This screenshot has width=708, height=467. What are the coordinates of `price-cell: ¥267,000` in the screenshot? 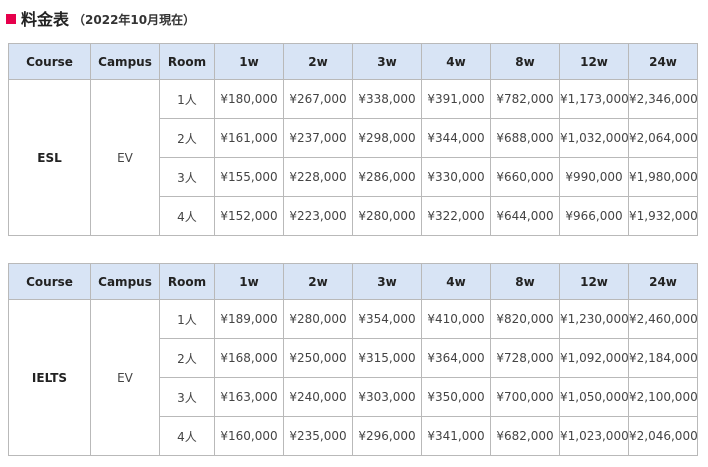 It's located at (318, 99).